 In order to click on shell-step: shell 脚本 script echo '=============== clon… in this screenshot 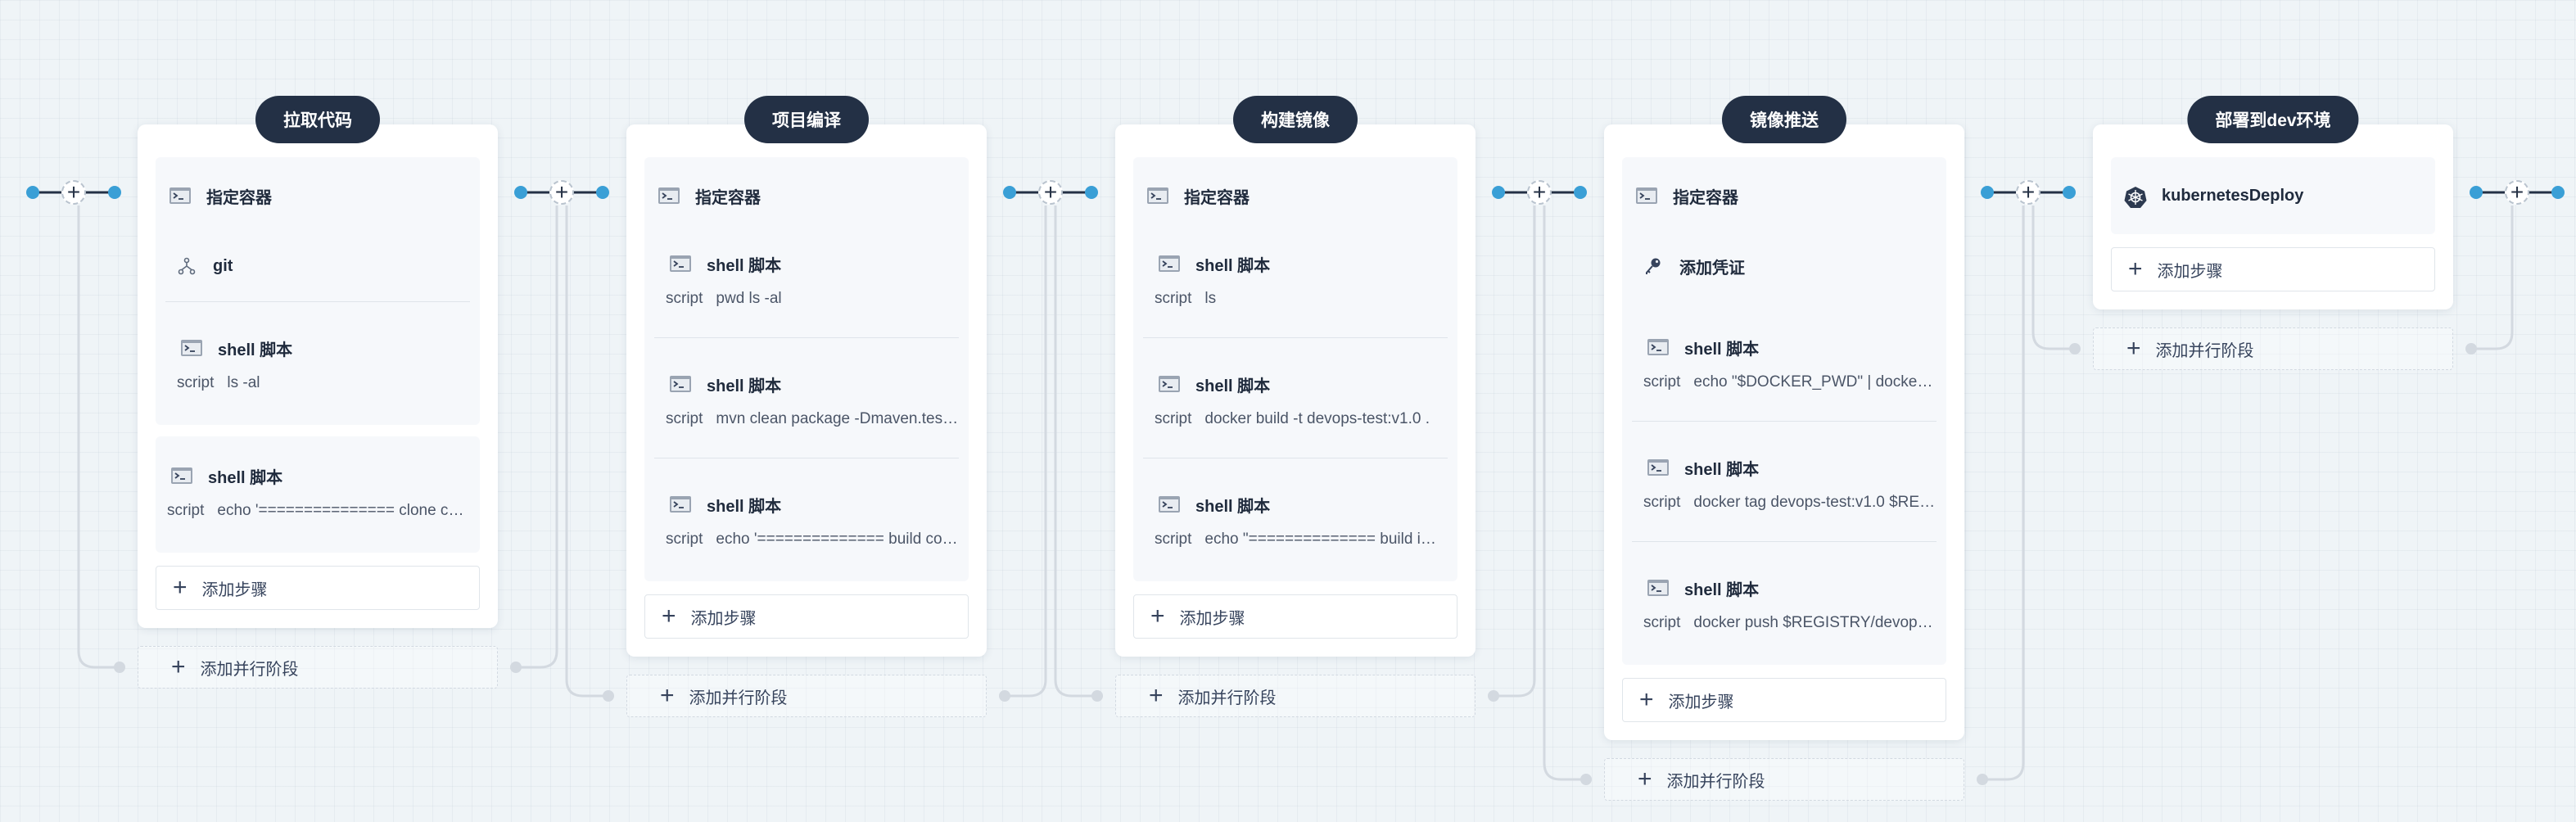, I will do `click(318, 499)`.